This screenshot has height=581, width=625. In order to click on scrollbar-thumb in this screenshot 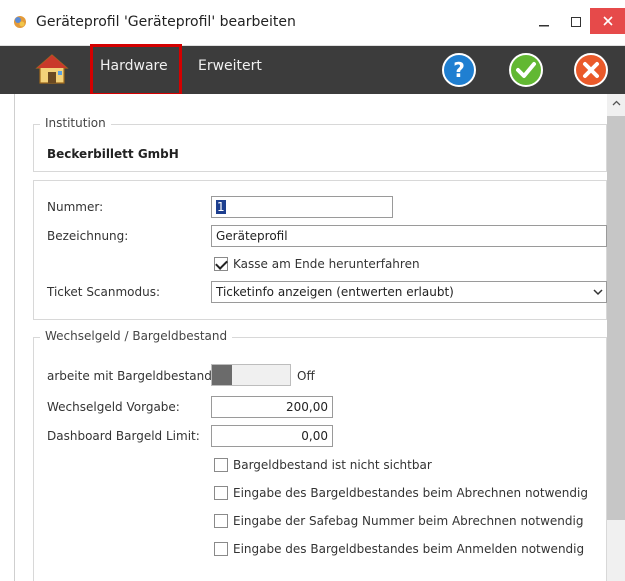, I will do `click(616, 318)`.